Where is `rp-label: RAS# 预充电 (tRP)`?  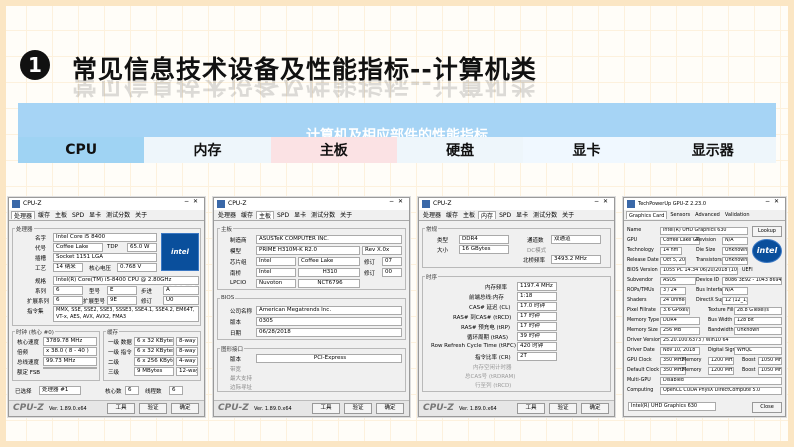 rp-label: RAS# 预充电 (tRP) is located at coordinates (486, 328).